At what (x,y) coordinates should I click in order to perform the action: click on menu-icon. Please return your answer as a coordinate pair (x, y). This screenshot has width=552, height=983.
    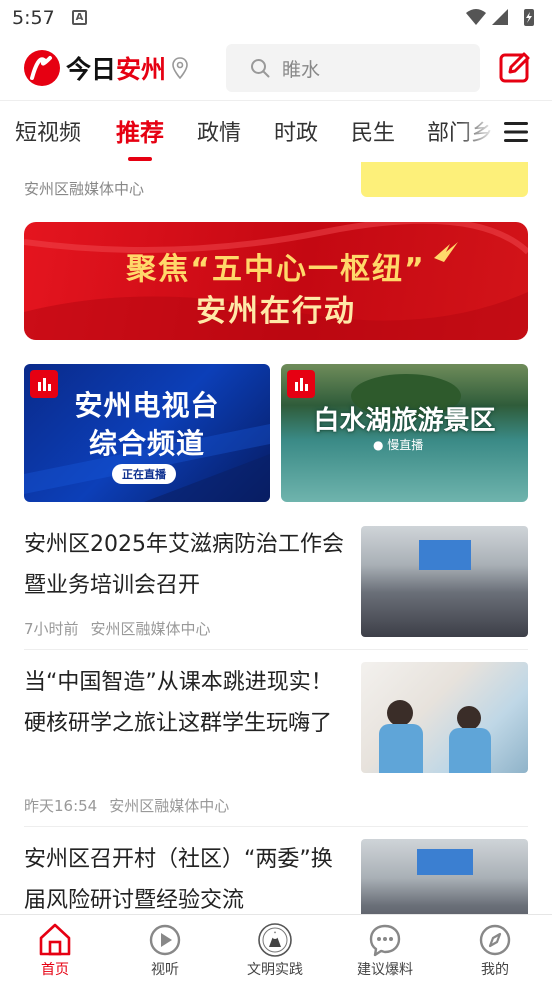
    Looking at the image, I should click on (516, 132).